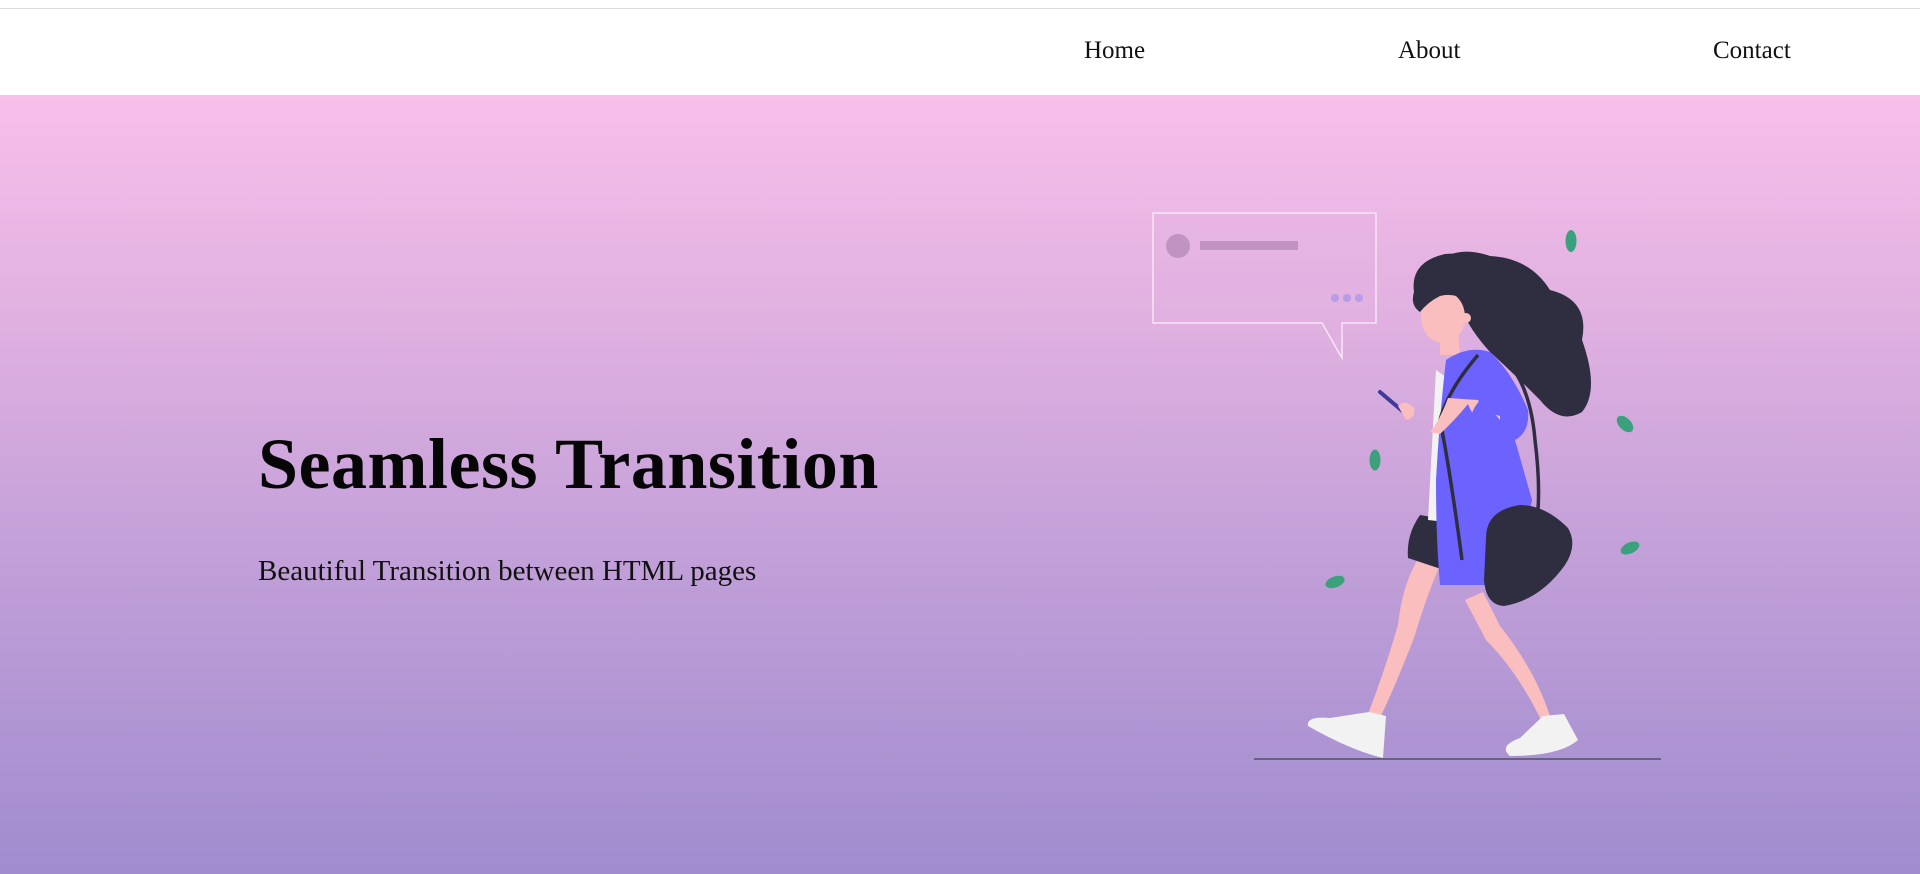 The height and width of the screenshot is (874, 1920). I want to click on nav-link-about: About, so click(1429, 51).